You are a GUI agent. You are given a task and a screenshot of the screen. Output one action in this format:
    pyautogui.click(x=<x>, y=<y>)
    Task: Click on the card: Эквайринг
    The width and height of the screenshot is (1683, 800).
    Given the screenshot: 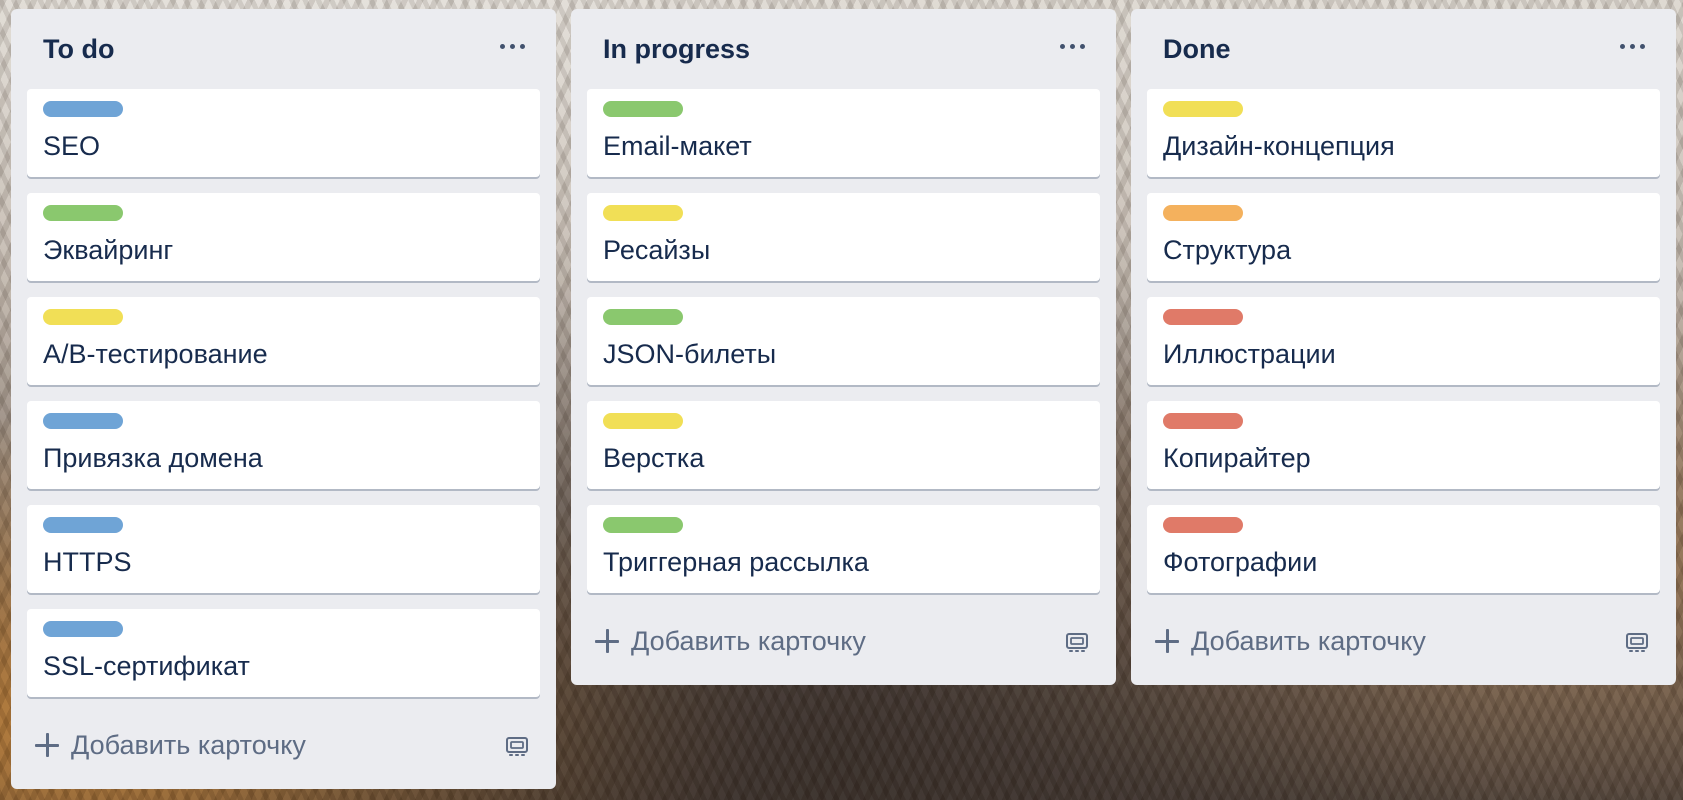 What is the action you would take?
    pyautogui.click(x=283, y=237)
    